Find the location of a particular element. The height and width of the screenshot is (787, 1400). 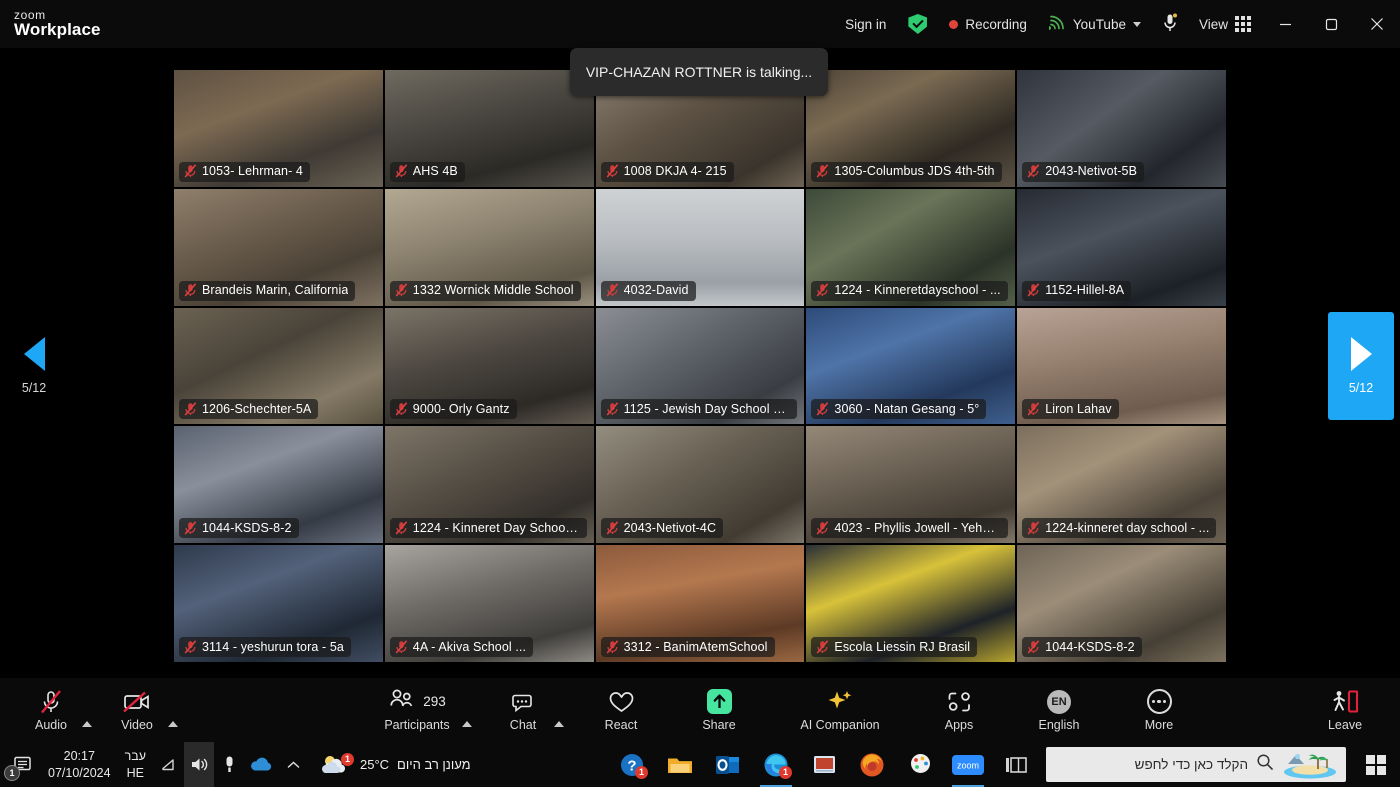

participant-tile: 2043-Netivot-4C is located at coordinates (700, 485).